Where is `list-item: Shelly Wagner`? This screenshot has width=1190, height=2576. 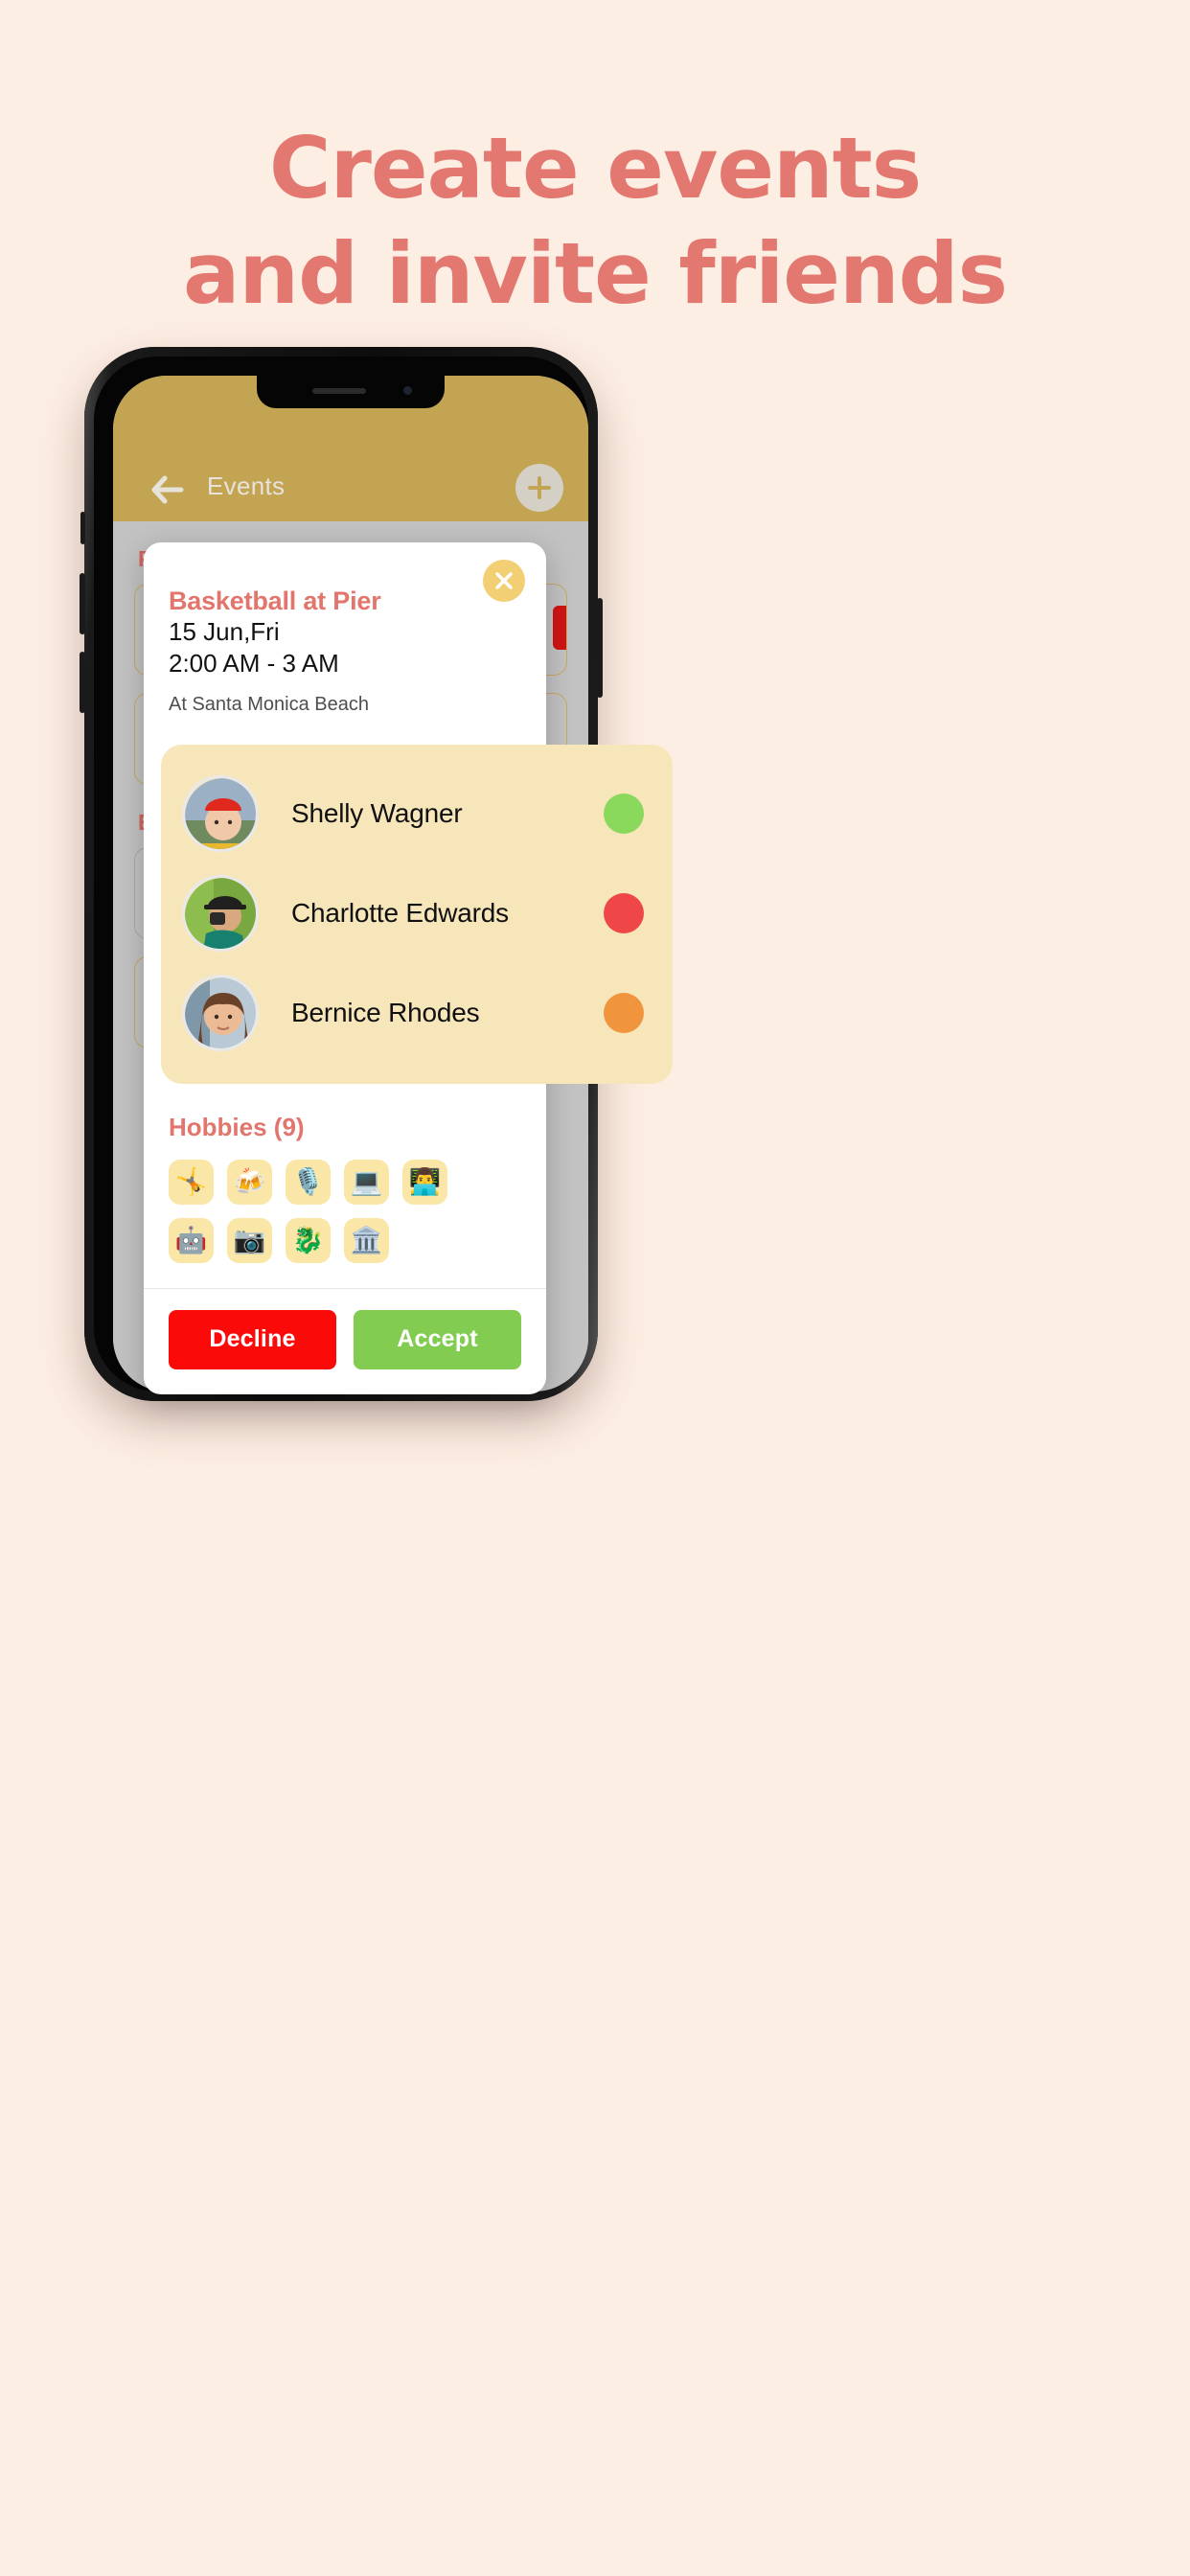
list-item: Shelly Wagner is located at coordinates (417, 813).